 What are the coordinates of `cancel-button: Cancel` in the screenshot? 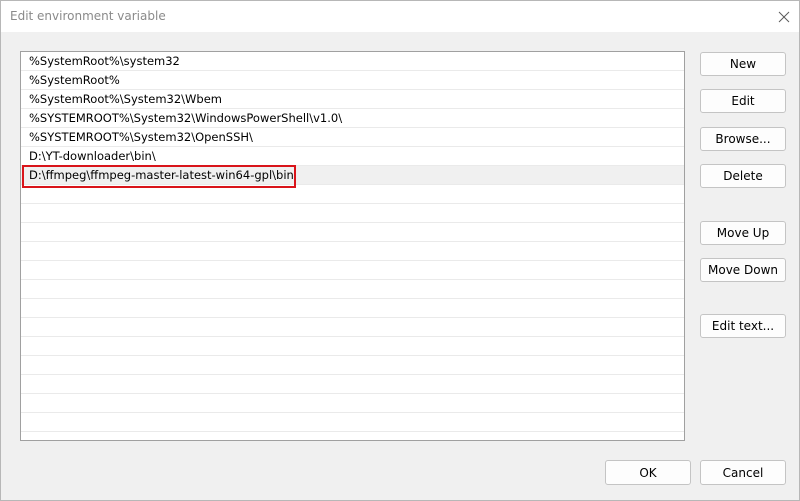 It's located at (743, 472).